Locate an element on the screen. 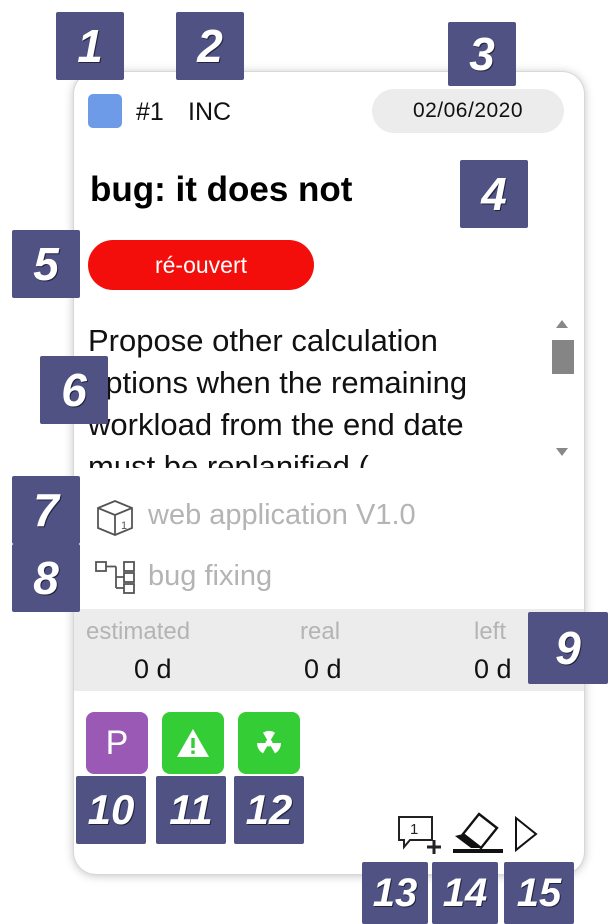 Image resolution: width=614 pixels, height=924 pixels. ticket-ref: #1 is located at coordinates (150, 112).